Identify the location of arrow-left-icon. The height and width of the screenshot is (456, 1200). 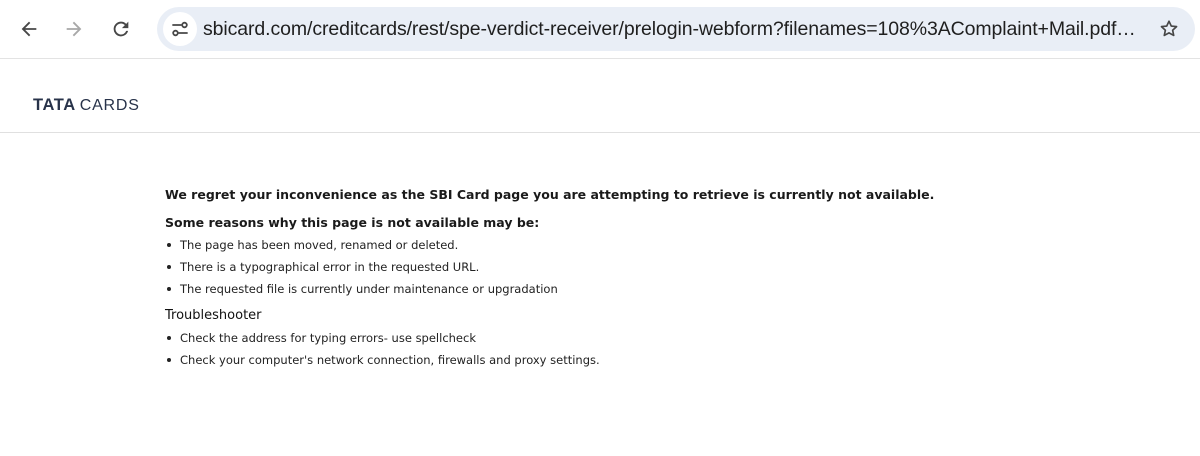
(29, 29).